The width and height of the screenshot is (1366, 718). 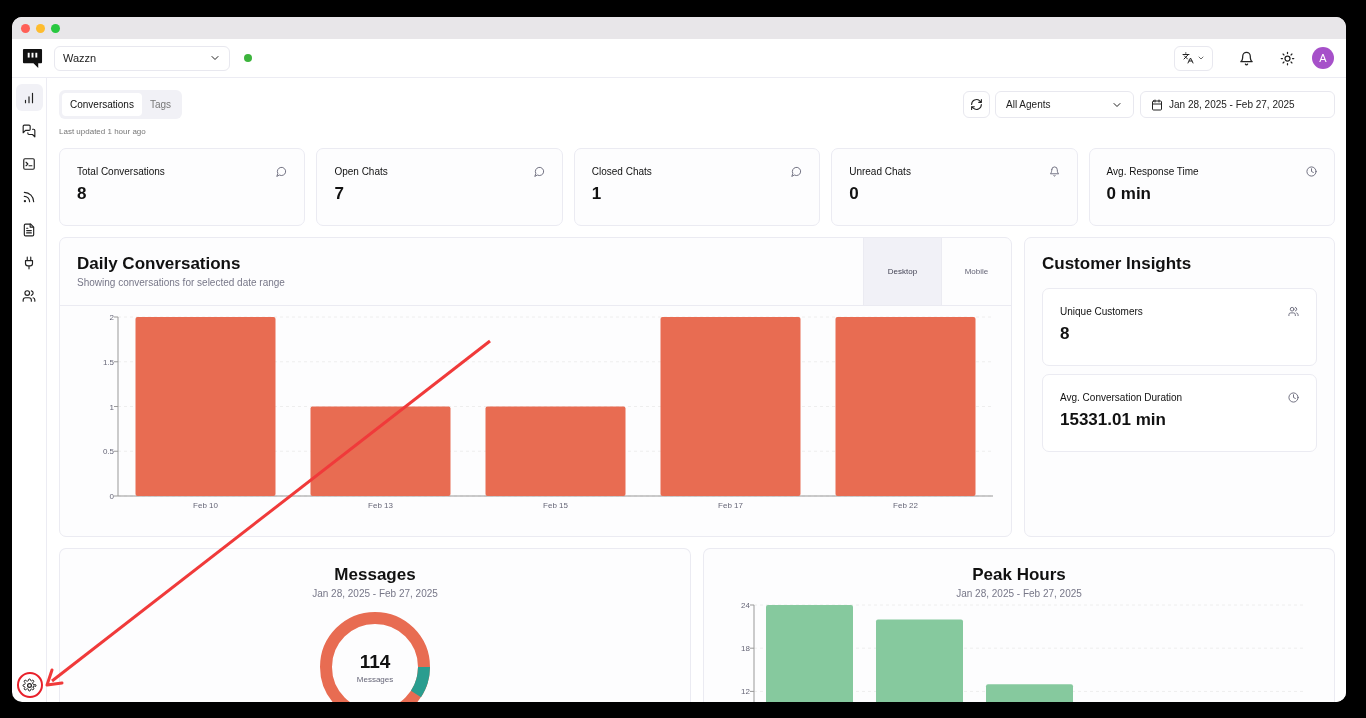 I want to click on axis-tick-label: Feb 17, so click(x=730, y=505).